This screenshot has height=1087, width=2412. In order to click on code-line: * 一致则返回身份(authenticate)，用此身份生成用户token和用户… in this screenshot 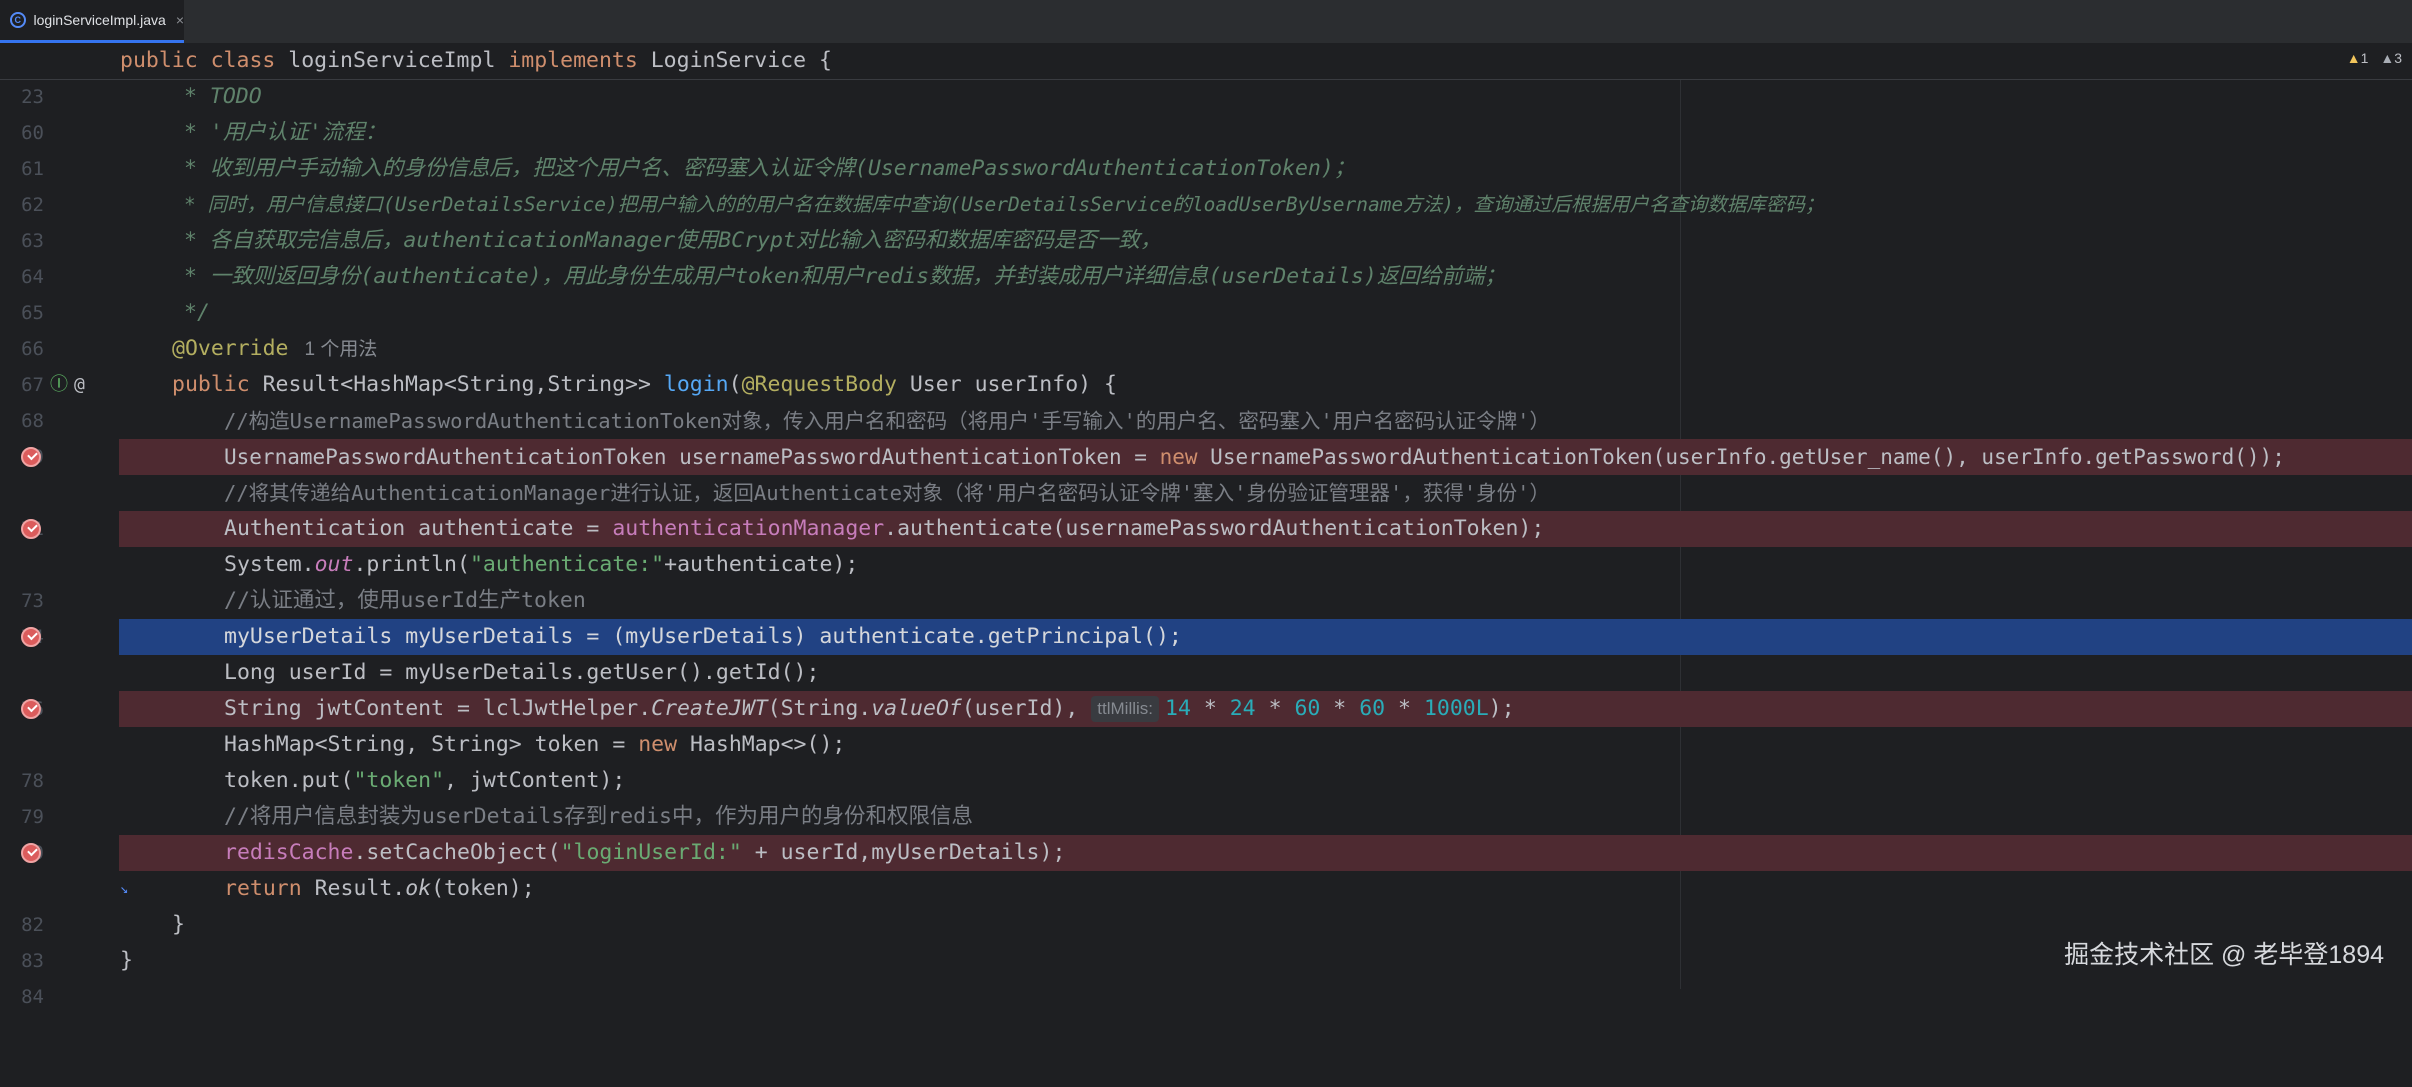, I will do `click(845, 276)`.